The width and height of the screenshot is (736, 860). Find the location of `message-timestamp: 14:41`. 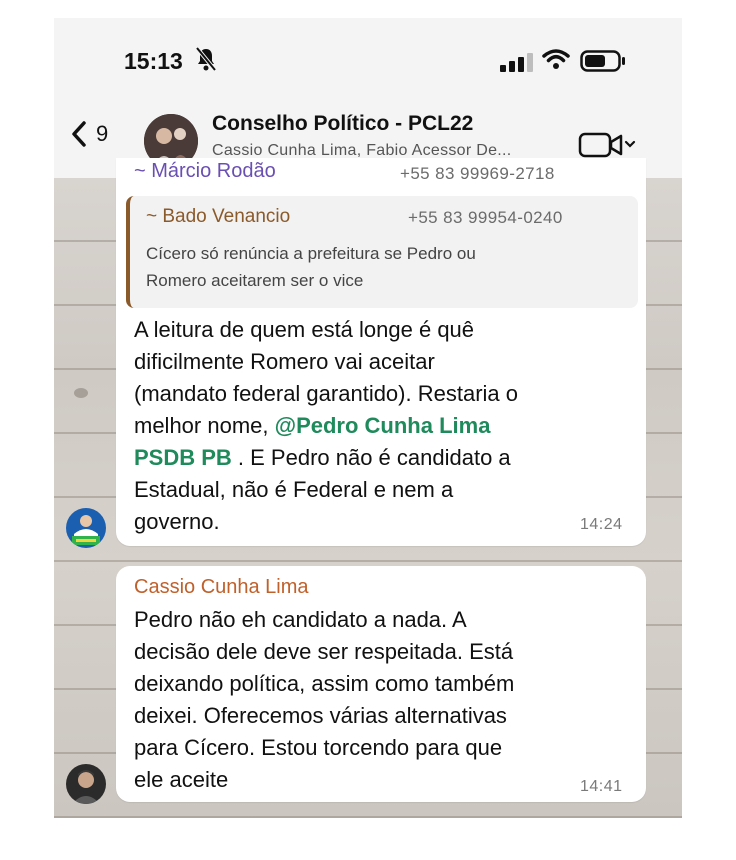

message-timestamp: 14:41 is located at coordinates (601, 786).